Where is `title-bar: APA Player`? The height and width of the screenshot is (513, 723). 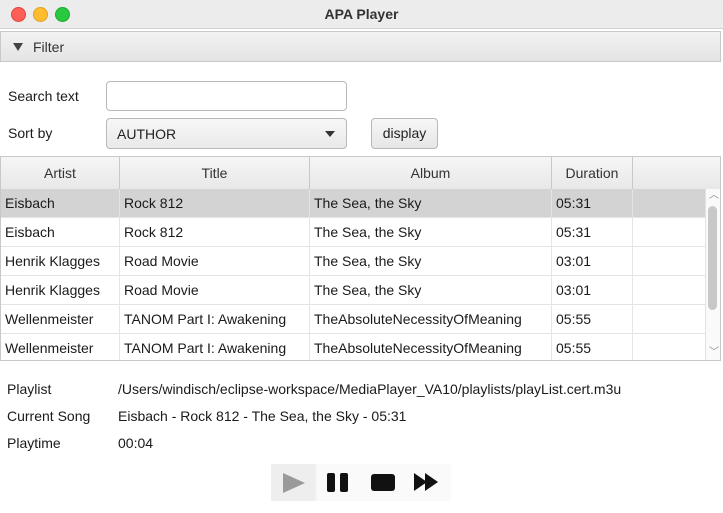
title-bar: APA Player is located at coordinates (361, 14).